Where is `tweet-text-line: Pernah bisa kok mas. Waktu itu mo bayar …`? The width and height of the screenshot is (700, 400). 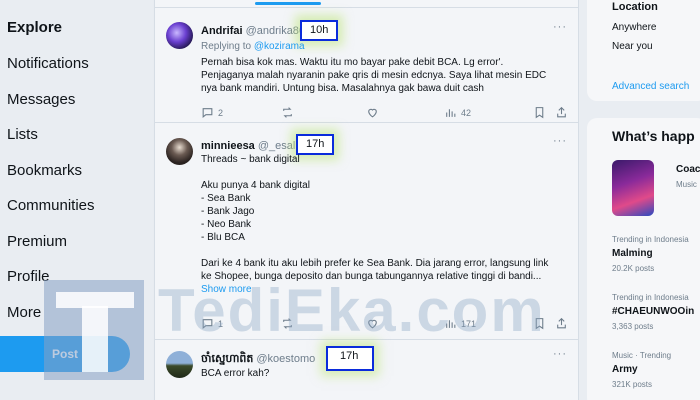
tweet-text-line: Pernah bisa kok mas. Waktu itu mo bayar … is located at coordinates (352, 62).